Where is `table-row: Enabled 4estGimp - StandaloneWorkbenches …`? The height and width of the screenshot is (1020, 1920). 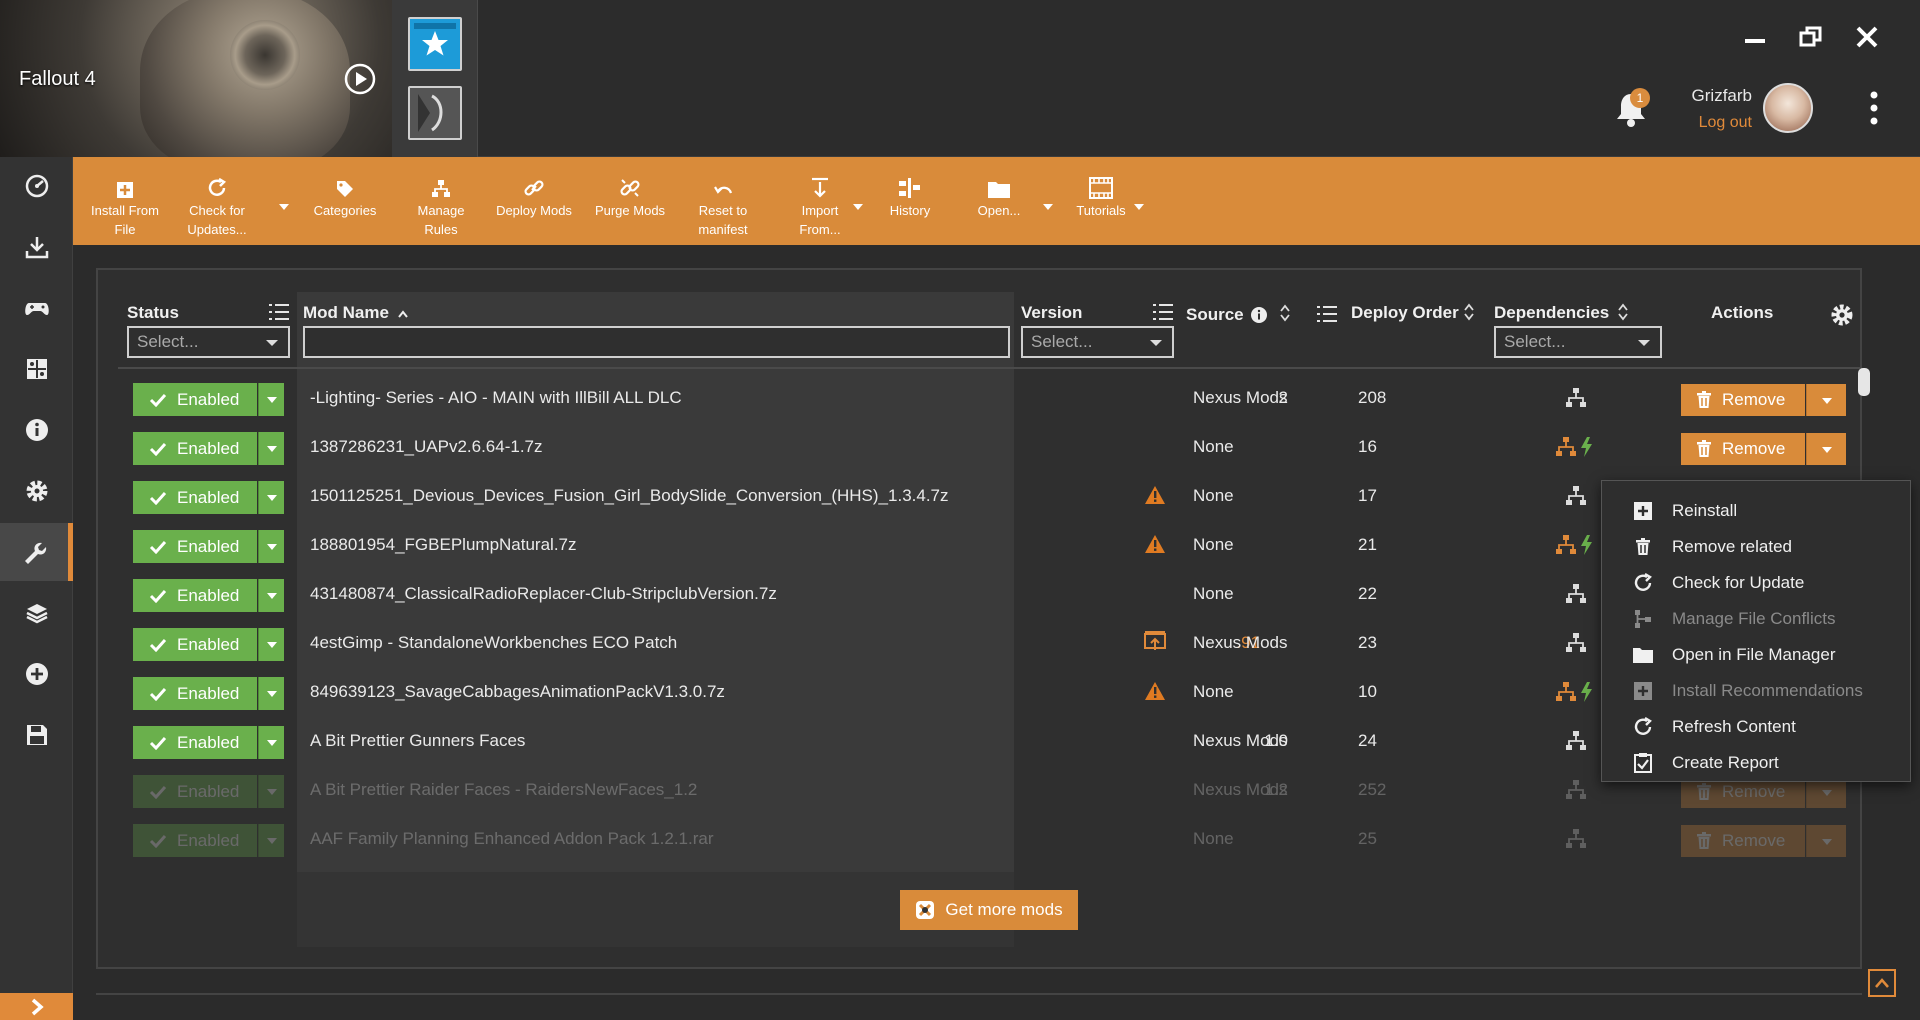
table-row: Enabled 4estGimp - StandaloneWorkbenches … is located at coordinates (989, 643).